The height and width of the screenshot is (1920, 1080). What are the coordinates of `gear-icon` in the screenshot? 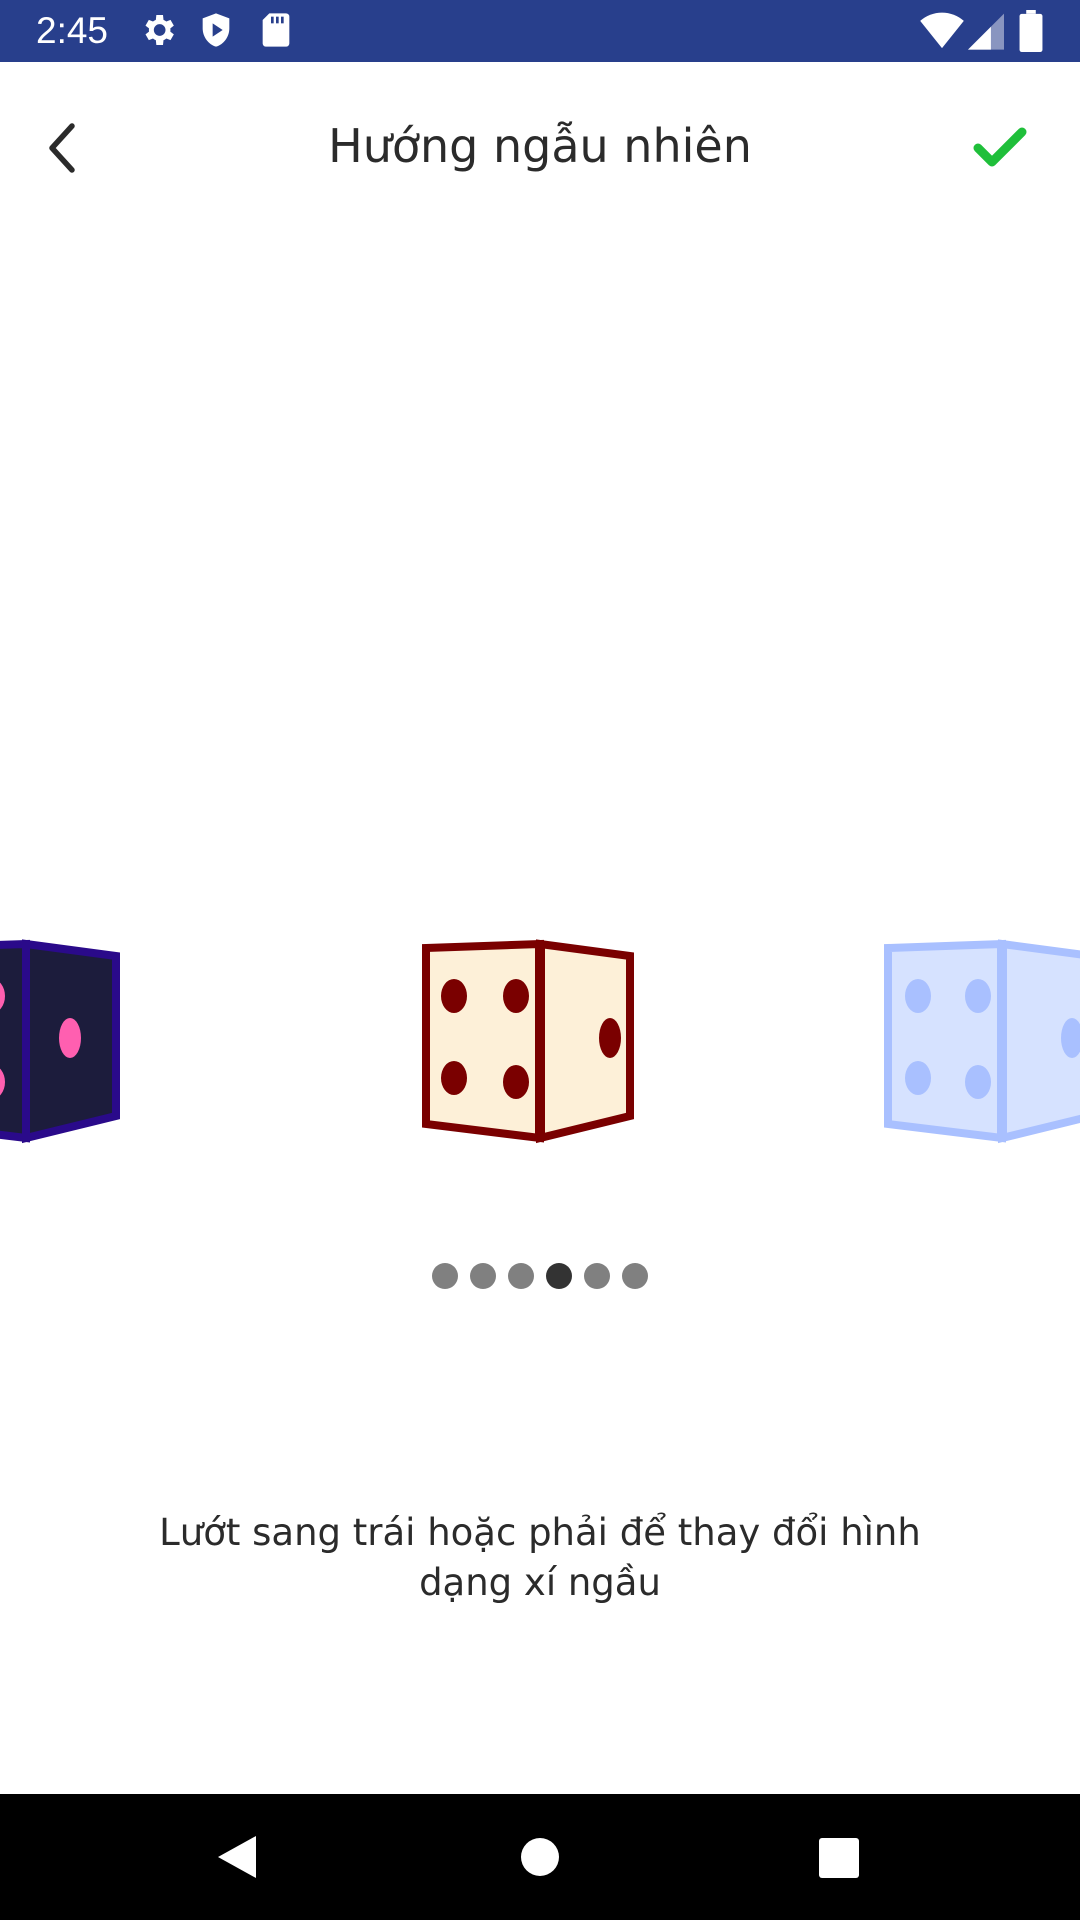 It's located at (158, 32).